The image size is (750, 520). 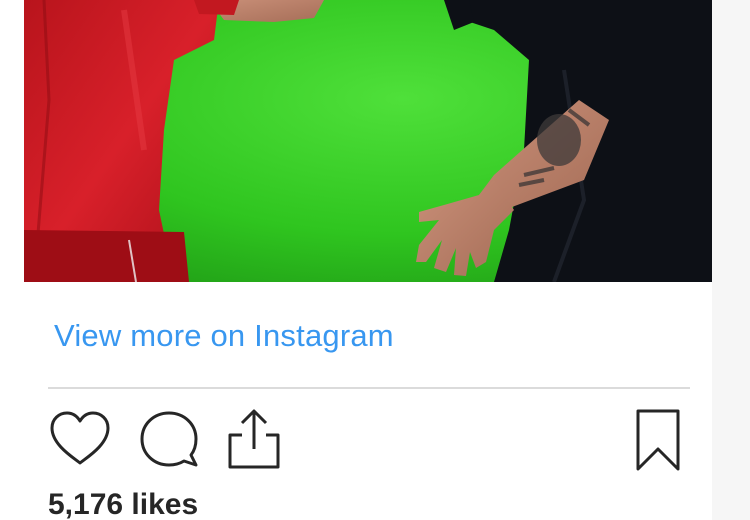 I want to click on likes-count: 5,176 likes, so click(x=123, y=504).